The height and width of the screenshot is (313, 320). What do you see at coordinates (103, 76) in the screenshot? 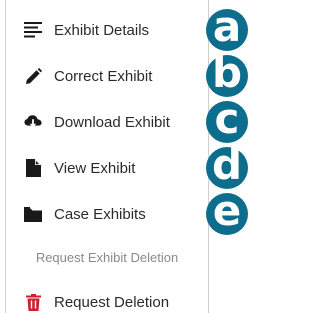
I see `menu-item-label: Correct Exhibit` at bounding box center [103, 76].